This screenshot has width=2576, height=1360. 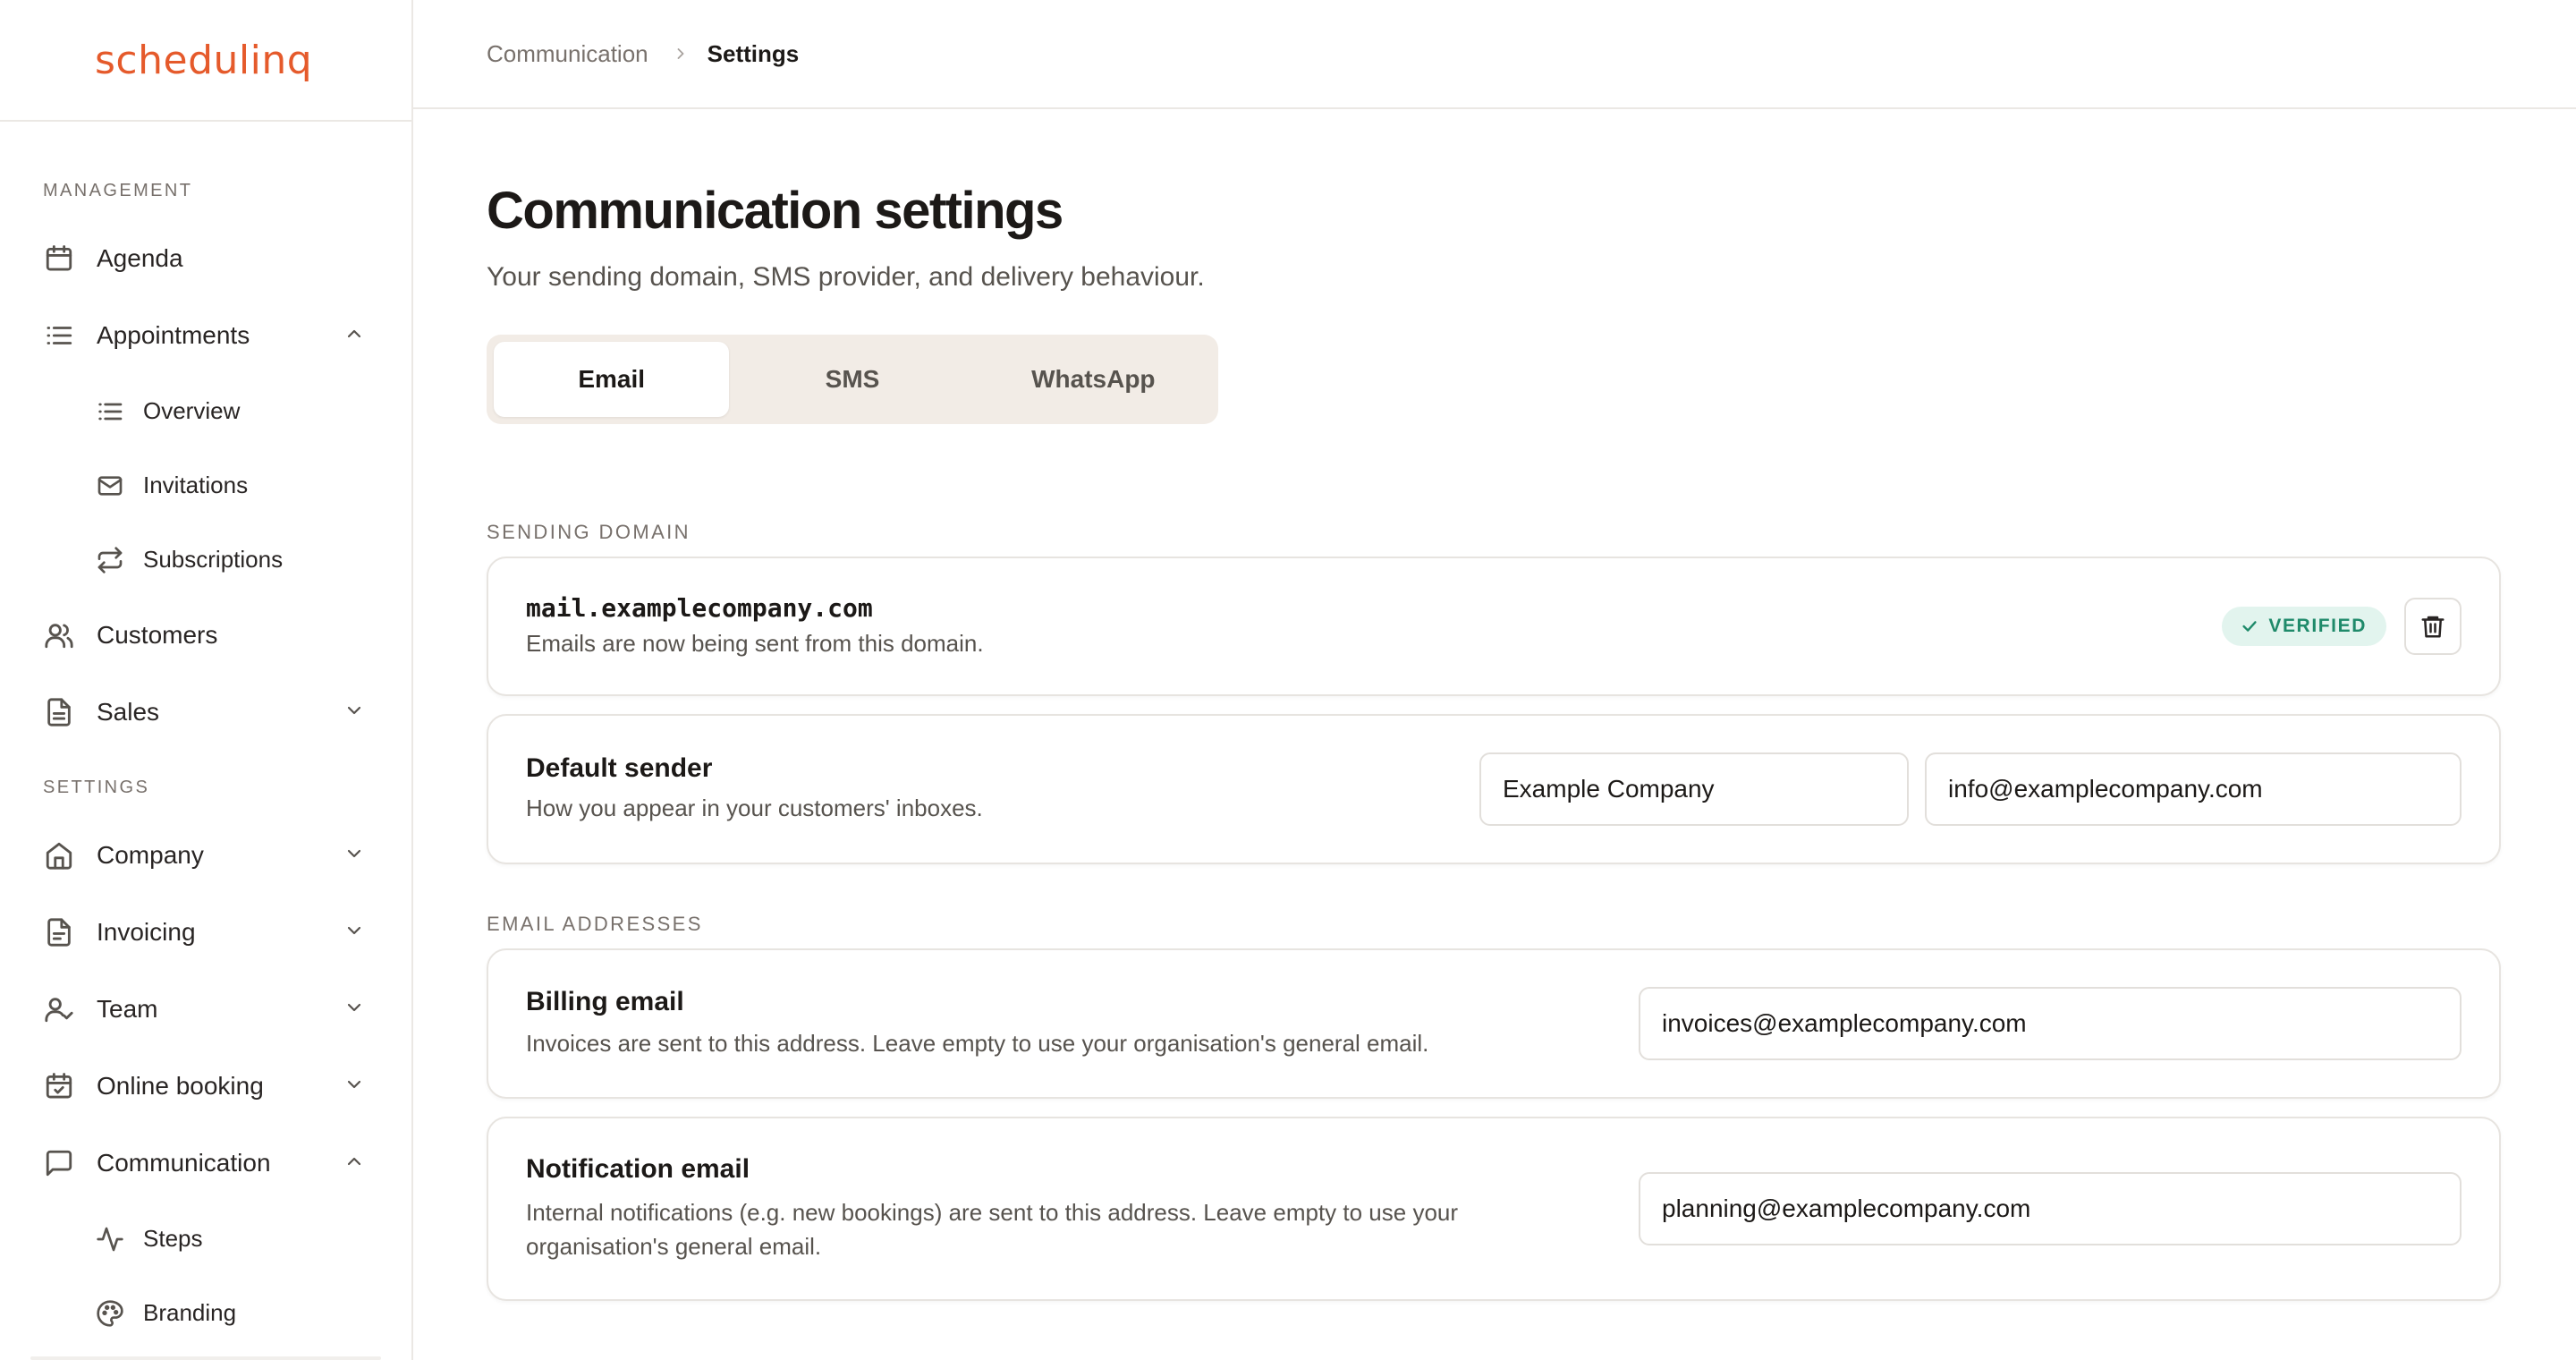 What do you see at coordinates (140, 258) in the screenshot?
I see `sidebar-item-label: Agenda` at bounding box center [140, 258].